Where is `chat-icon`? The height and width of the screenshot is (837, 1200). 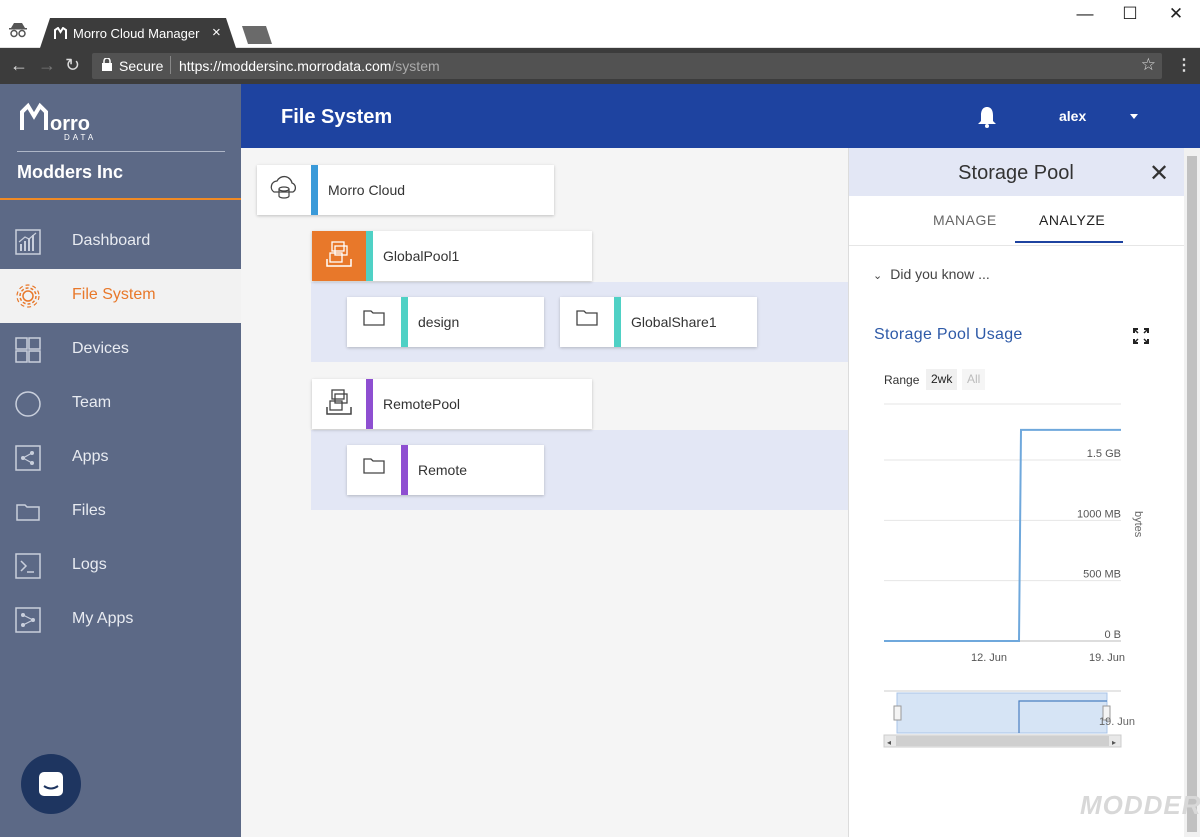 chat-icon is located at coordinates (51, 784).